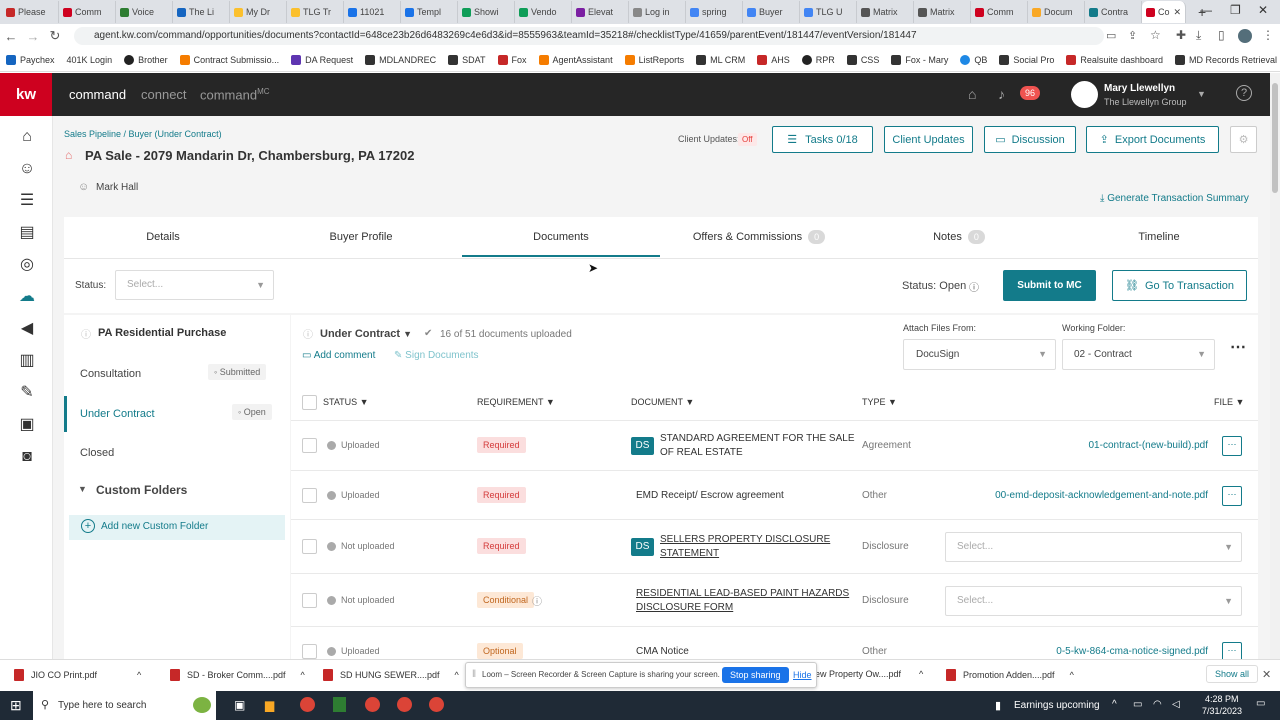 This screenshot has width=1280, height=720. I want to click on sidebar-toggle-icon: ▯, so click(1221, 35).